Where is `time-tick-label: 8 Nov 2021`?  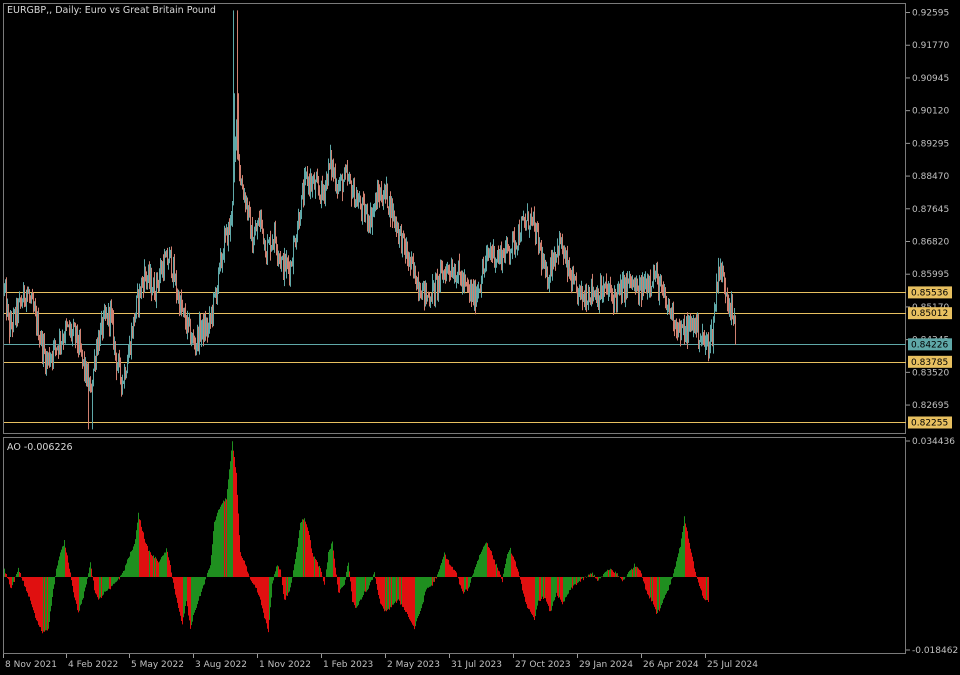
time-tick-label: 8 Nov 2021 is located at coordinates (31, 665).